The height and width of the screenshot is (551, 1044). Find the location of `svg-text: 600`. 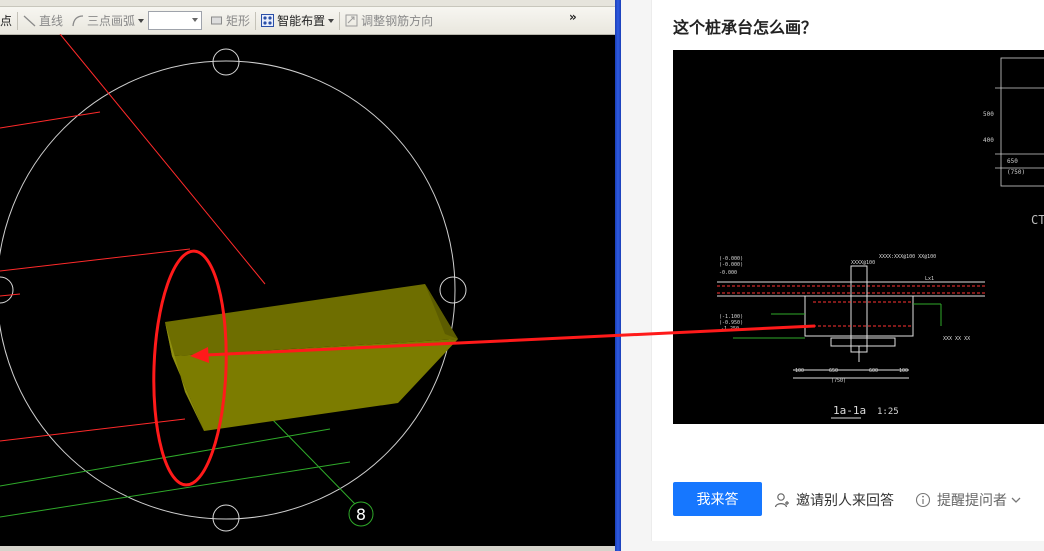

svg-text: 600 is located at coordinates (873, 371).